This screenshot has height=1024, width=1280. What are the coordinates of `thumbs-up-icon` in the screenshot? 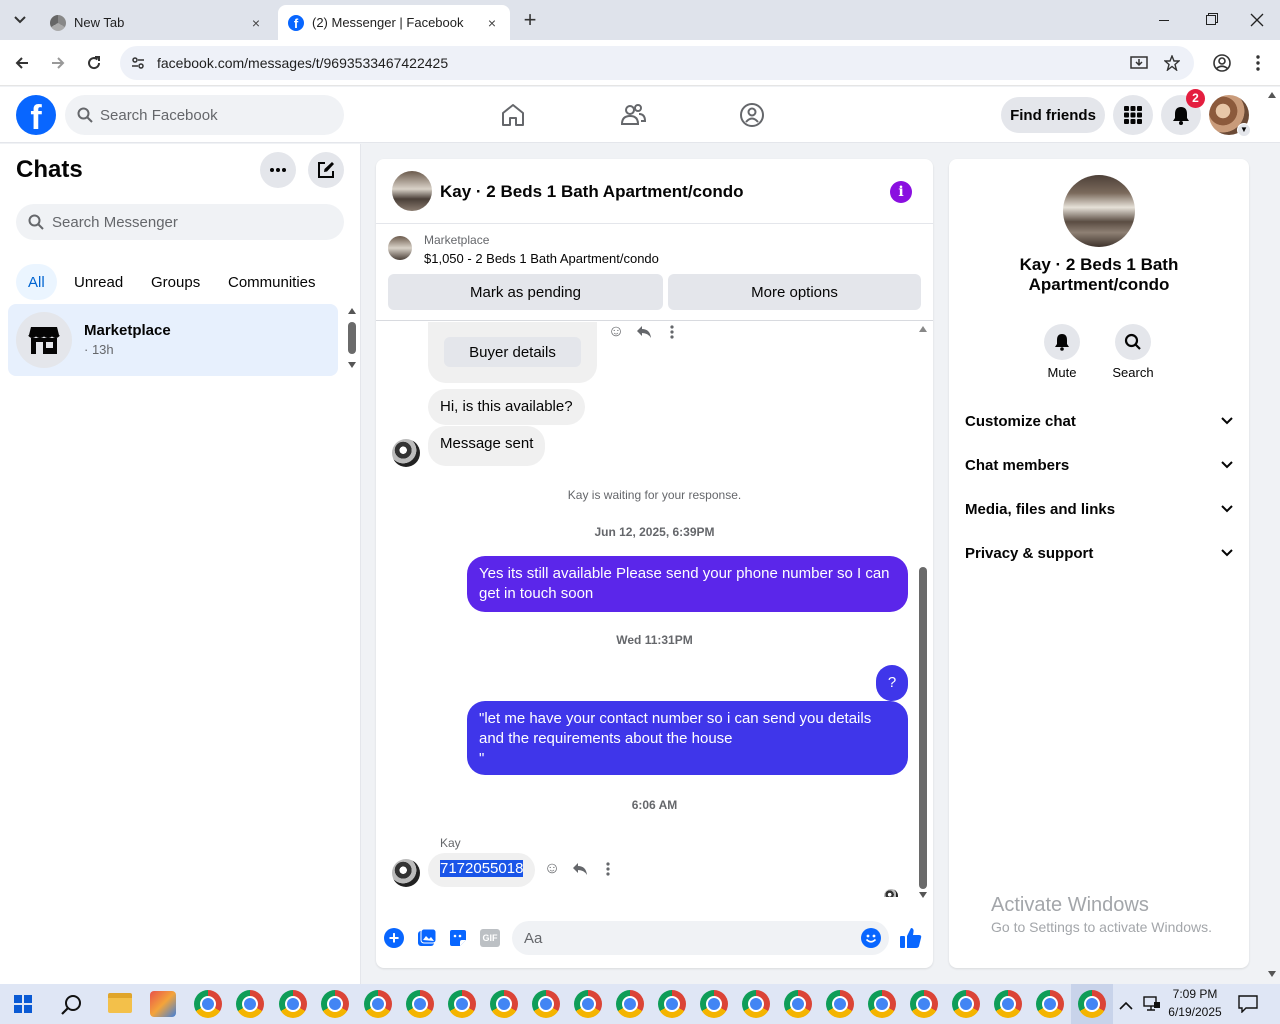 It's located at (911, 938).